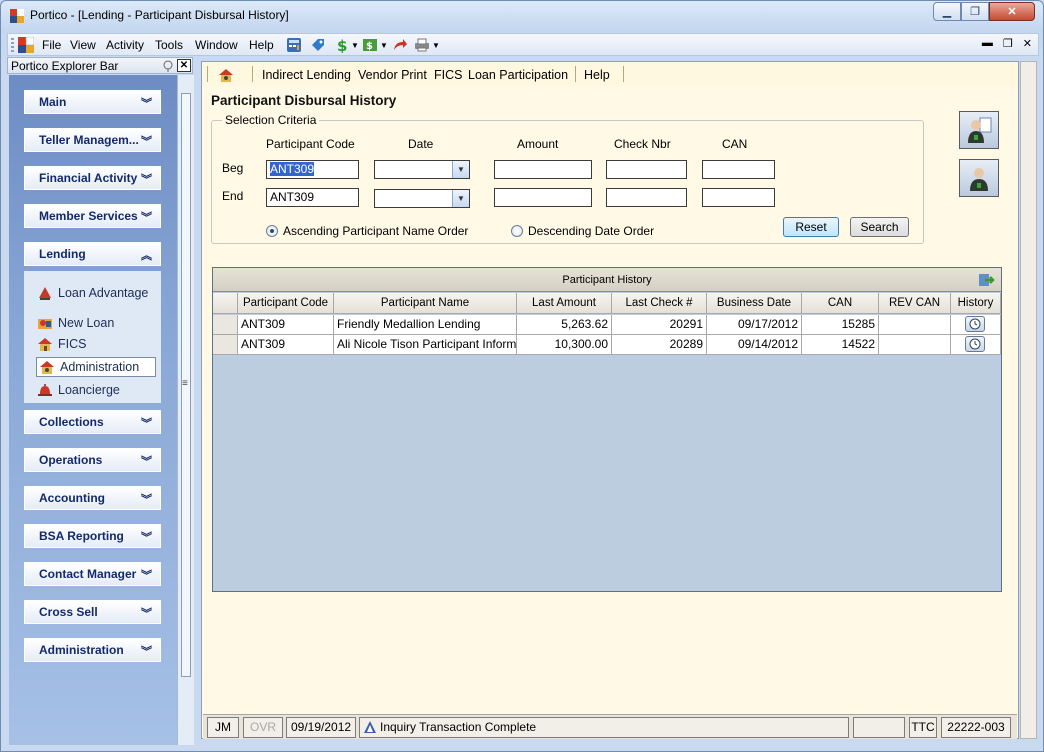 This screenshot has height=752, width=1044. Describe the element at coordinates (261, 45) in the screenshot. I see `menu-help: Help` at that location.